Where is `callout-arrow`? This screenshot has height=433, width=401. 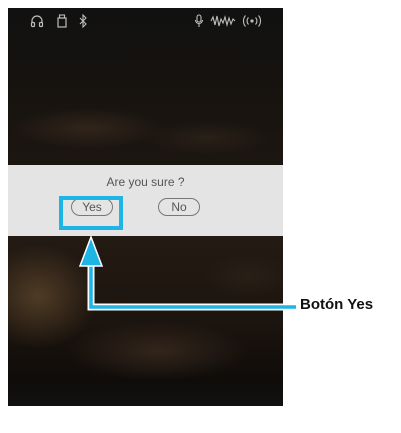
callout-arrow is located at coordinates (187, 272).